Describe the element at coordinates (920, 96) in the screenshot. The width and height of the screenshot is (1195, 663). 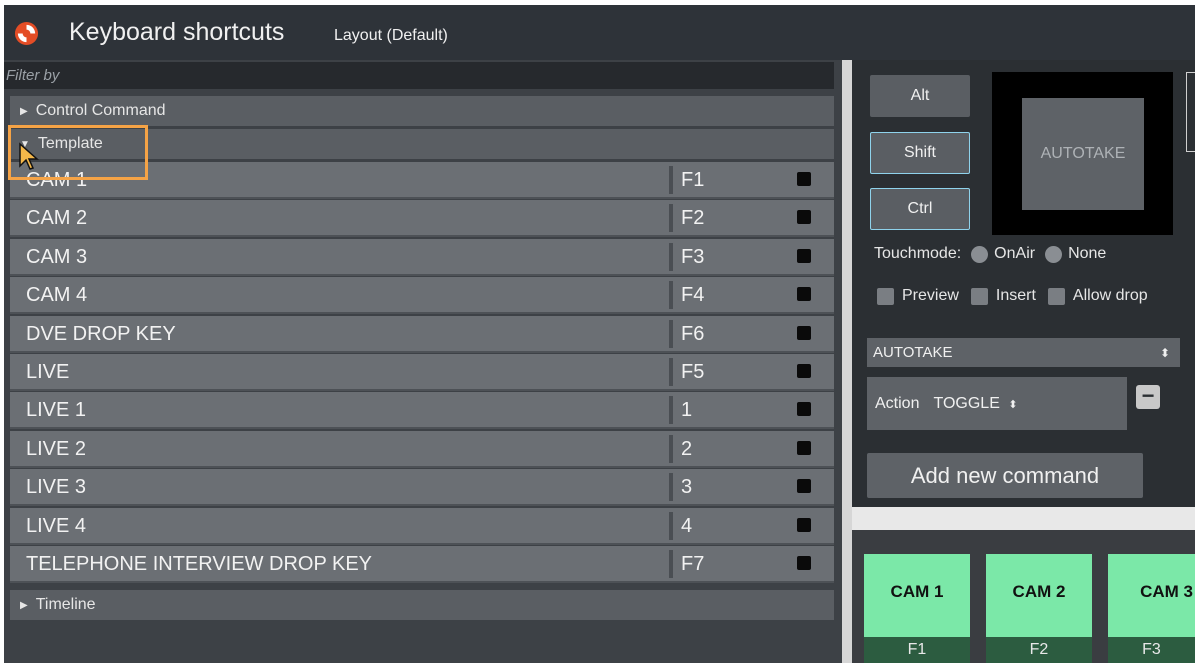
I see `alt-button: Alt` at that location.